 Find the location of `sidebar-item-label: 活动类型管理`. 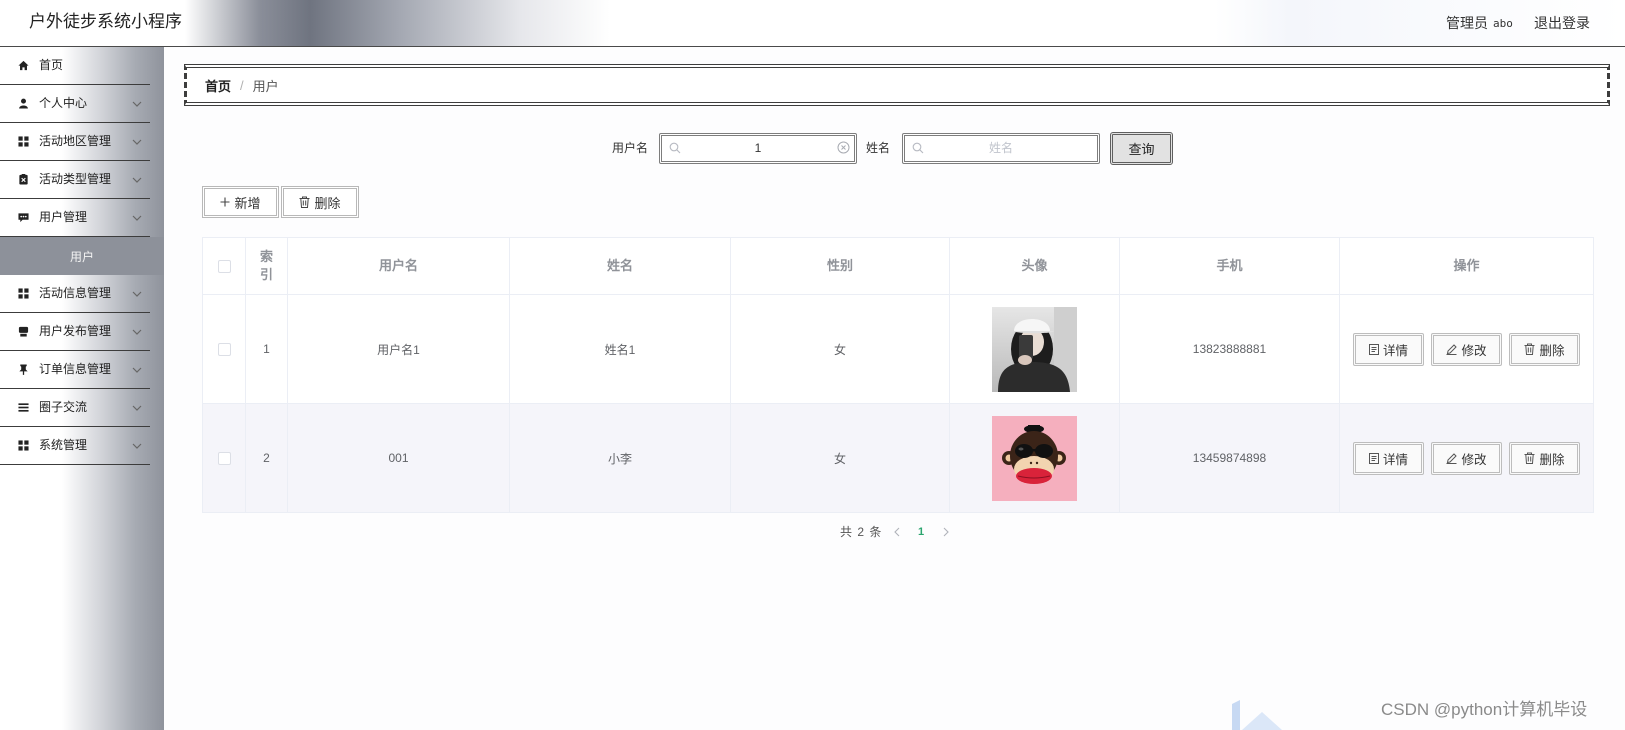

sidebar-item-label: 活动类型管理 is located at coordinates (75, 179).